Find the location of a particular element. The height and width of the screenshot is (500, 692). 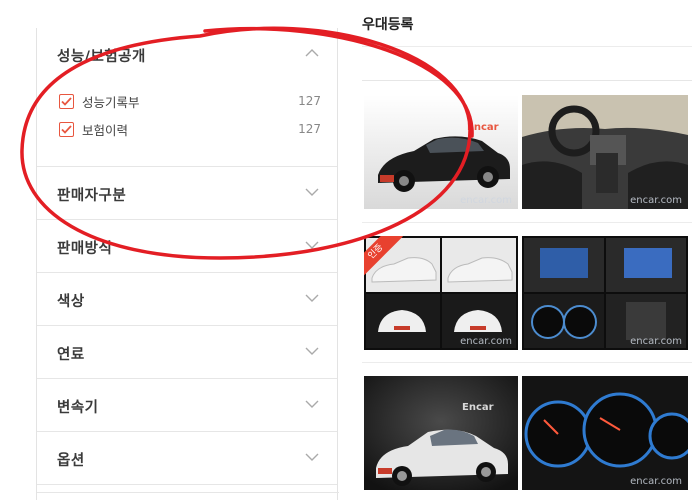

filter-section-title: 변속기 is located at coordinates (78, 408).